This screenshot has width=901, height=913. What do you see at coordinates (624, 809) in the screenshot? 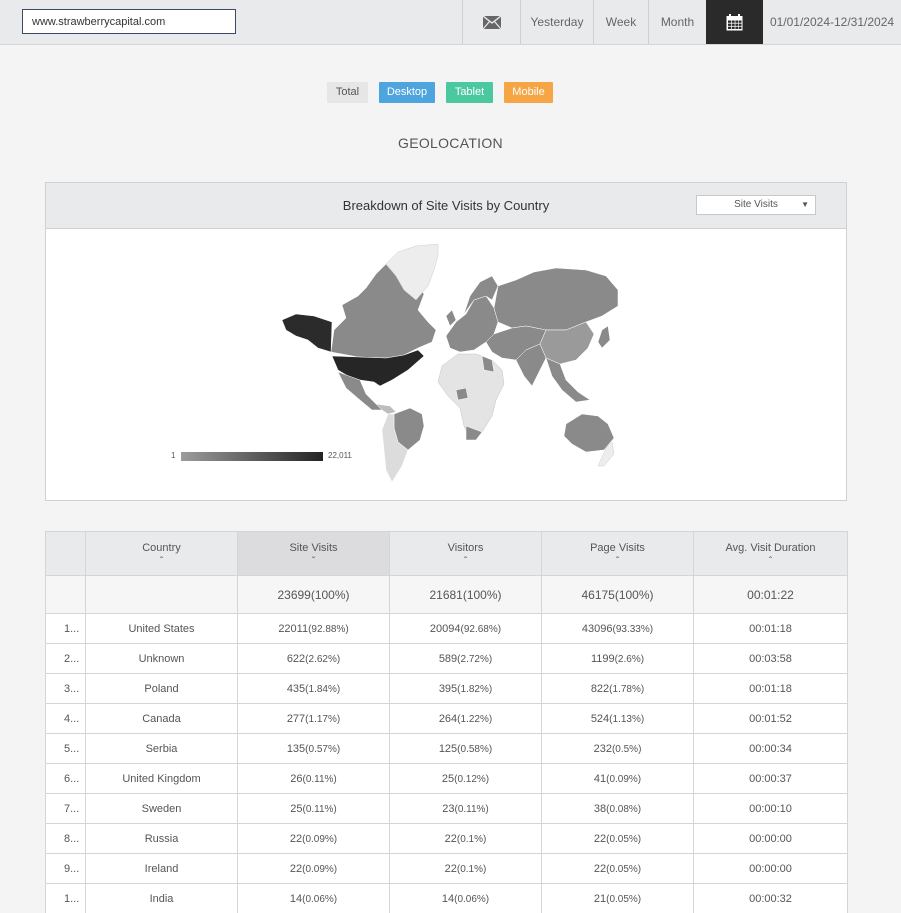
I see `row-page-visits-pct: (0.08%)` at bounding box center [624, 809].